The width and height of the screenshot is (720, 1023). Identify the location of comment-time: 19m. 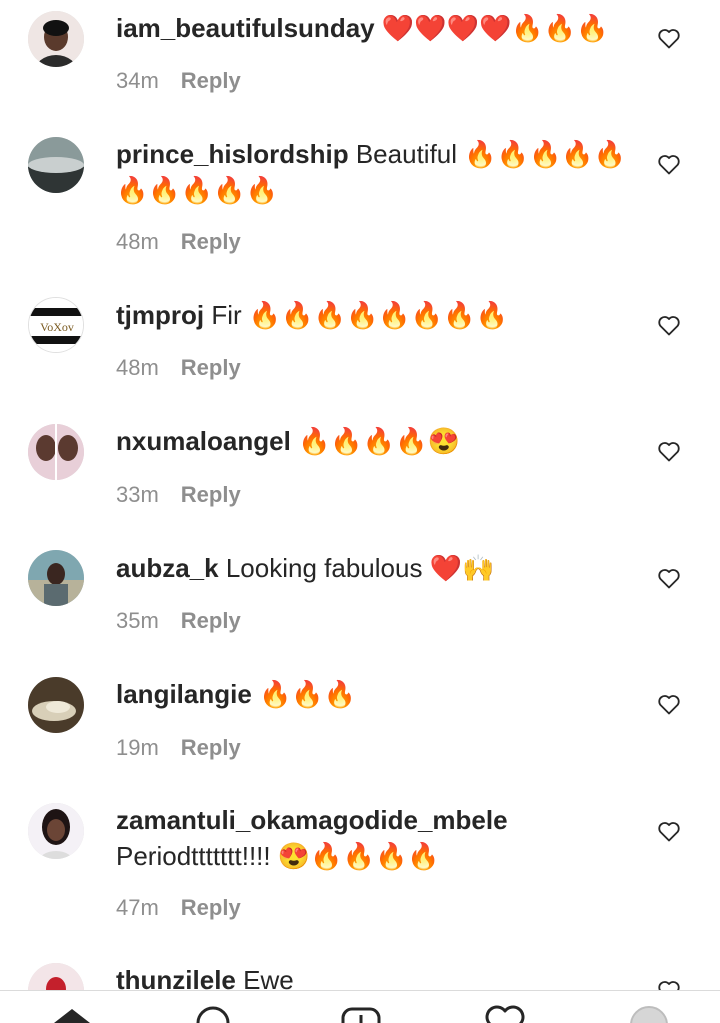
(137, 747).